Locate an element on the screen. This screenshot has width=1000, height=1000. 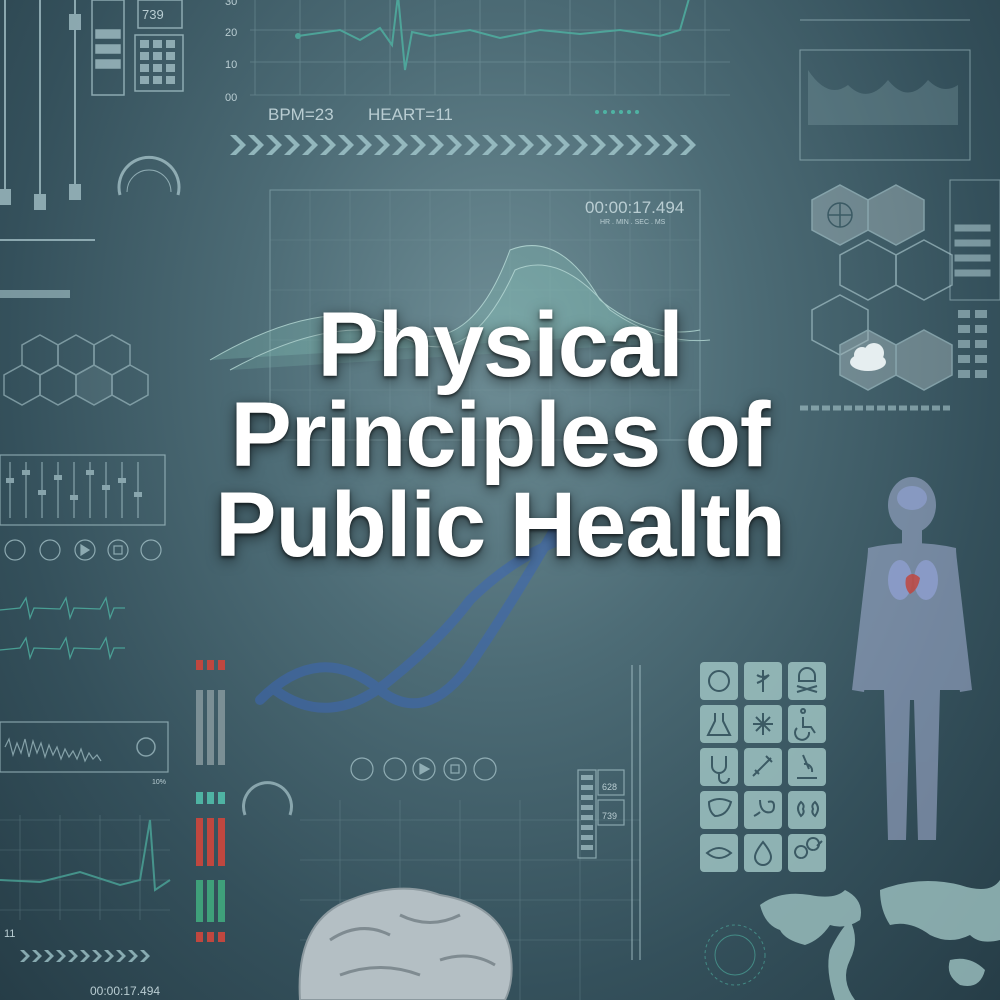
ecg-chart-top is located at coordinates (490, 48).